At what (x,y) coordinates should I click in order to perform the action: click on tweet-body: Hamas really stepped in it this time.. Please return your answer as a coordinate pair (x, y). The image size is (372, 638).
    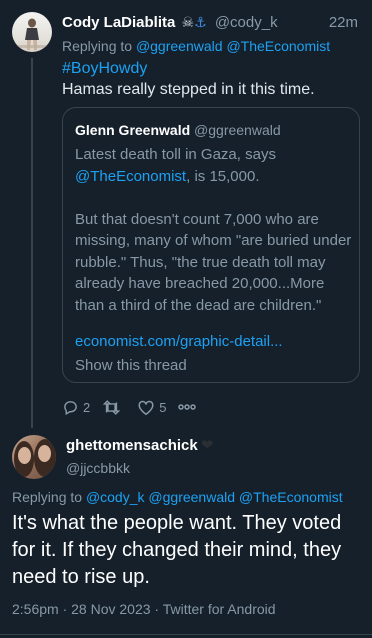
    Looking at the image, I should click on (188, 89).